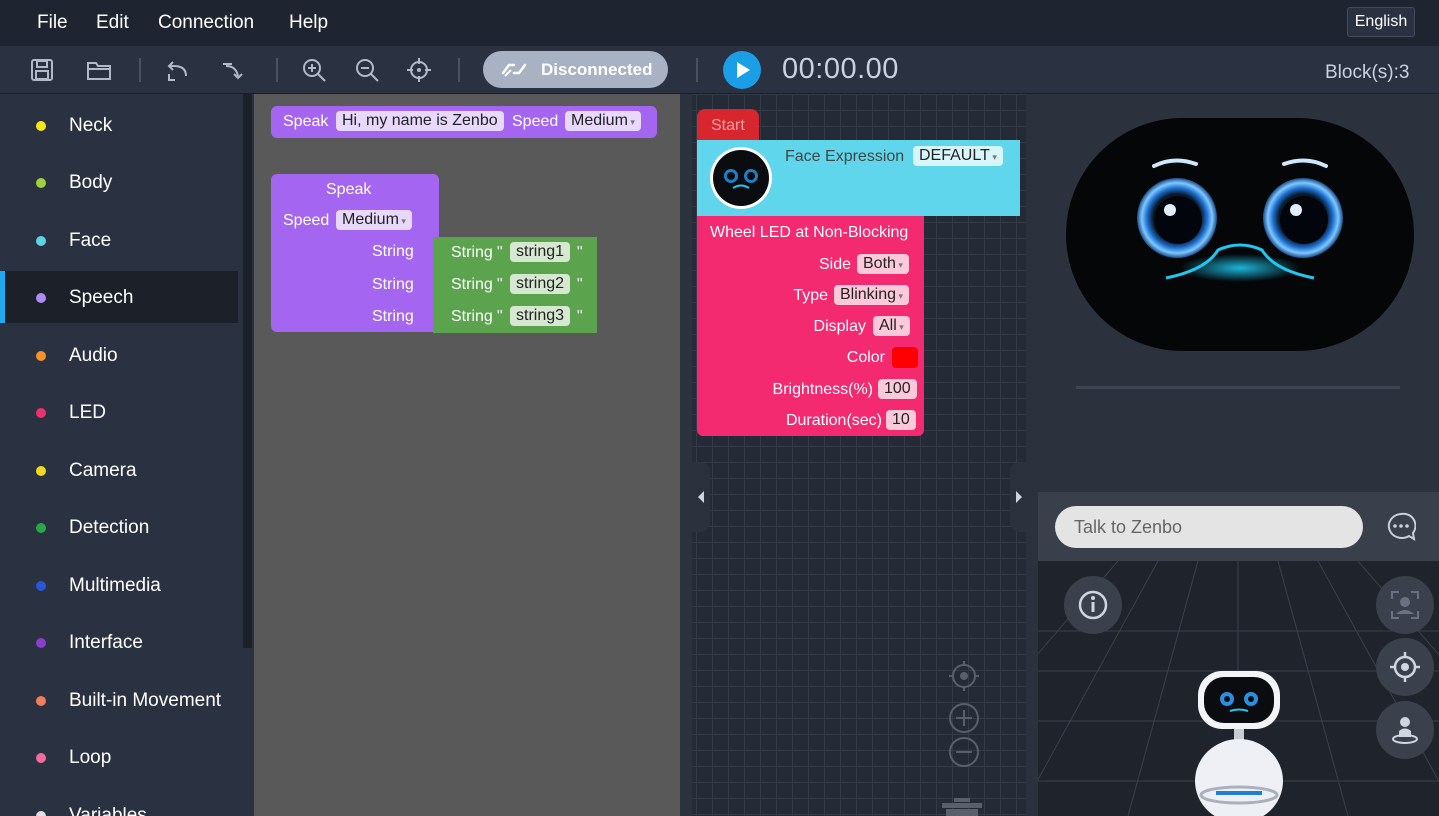 This screenshot has width=1439, height=816. Describe the element at coordinates (901, 420) in the screenshot. I see `duration-field: 10` at that location.